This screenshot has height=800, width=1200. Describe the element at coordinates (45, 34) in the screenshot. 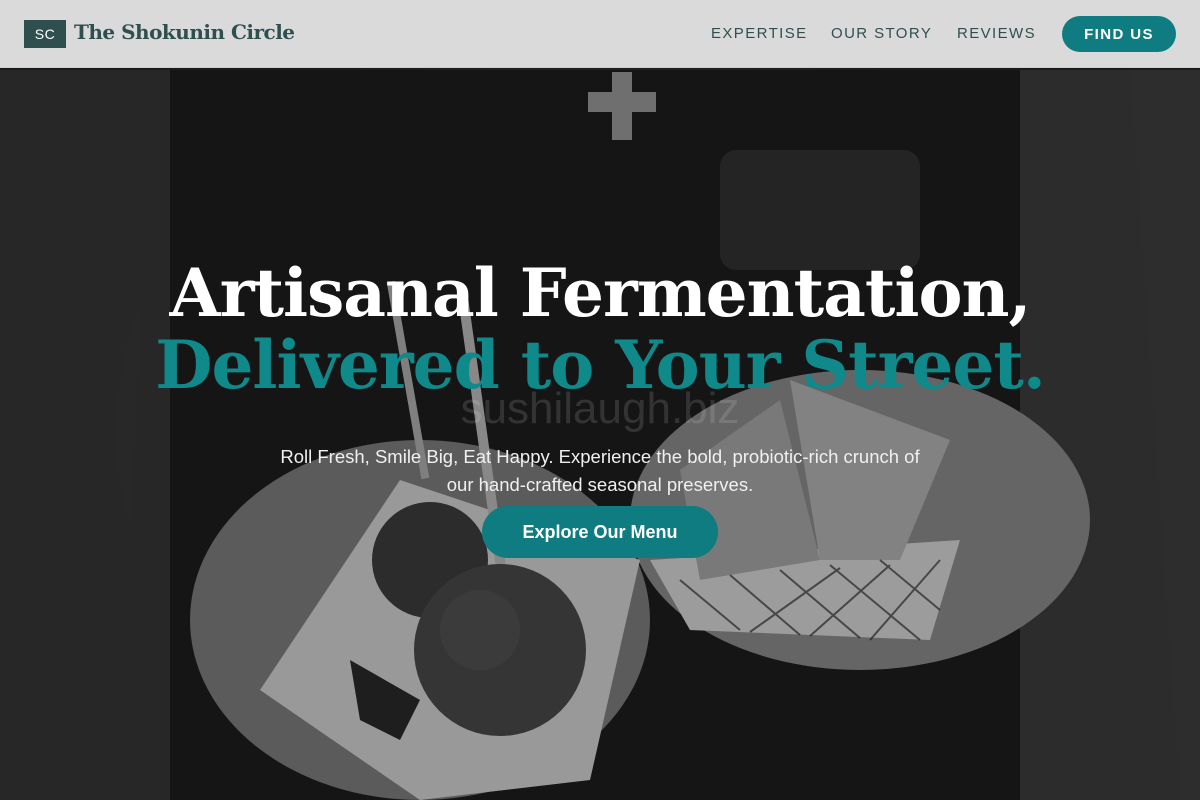

I see `logo-badge: SC` at that location.